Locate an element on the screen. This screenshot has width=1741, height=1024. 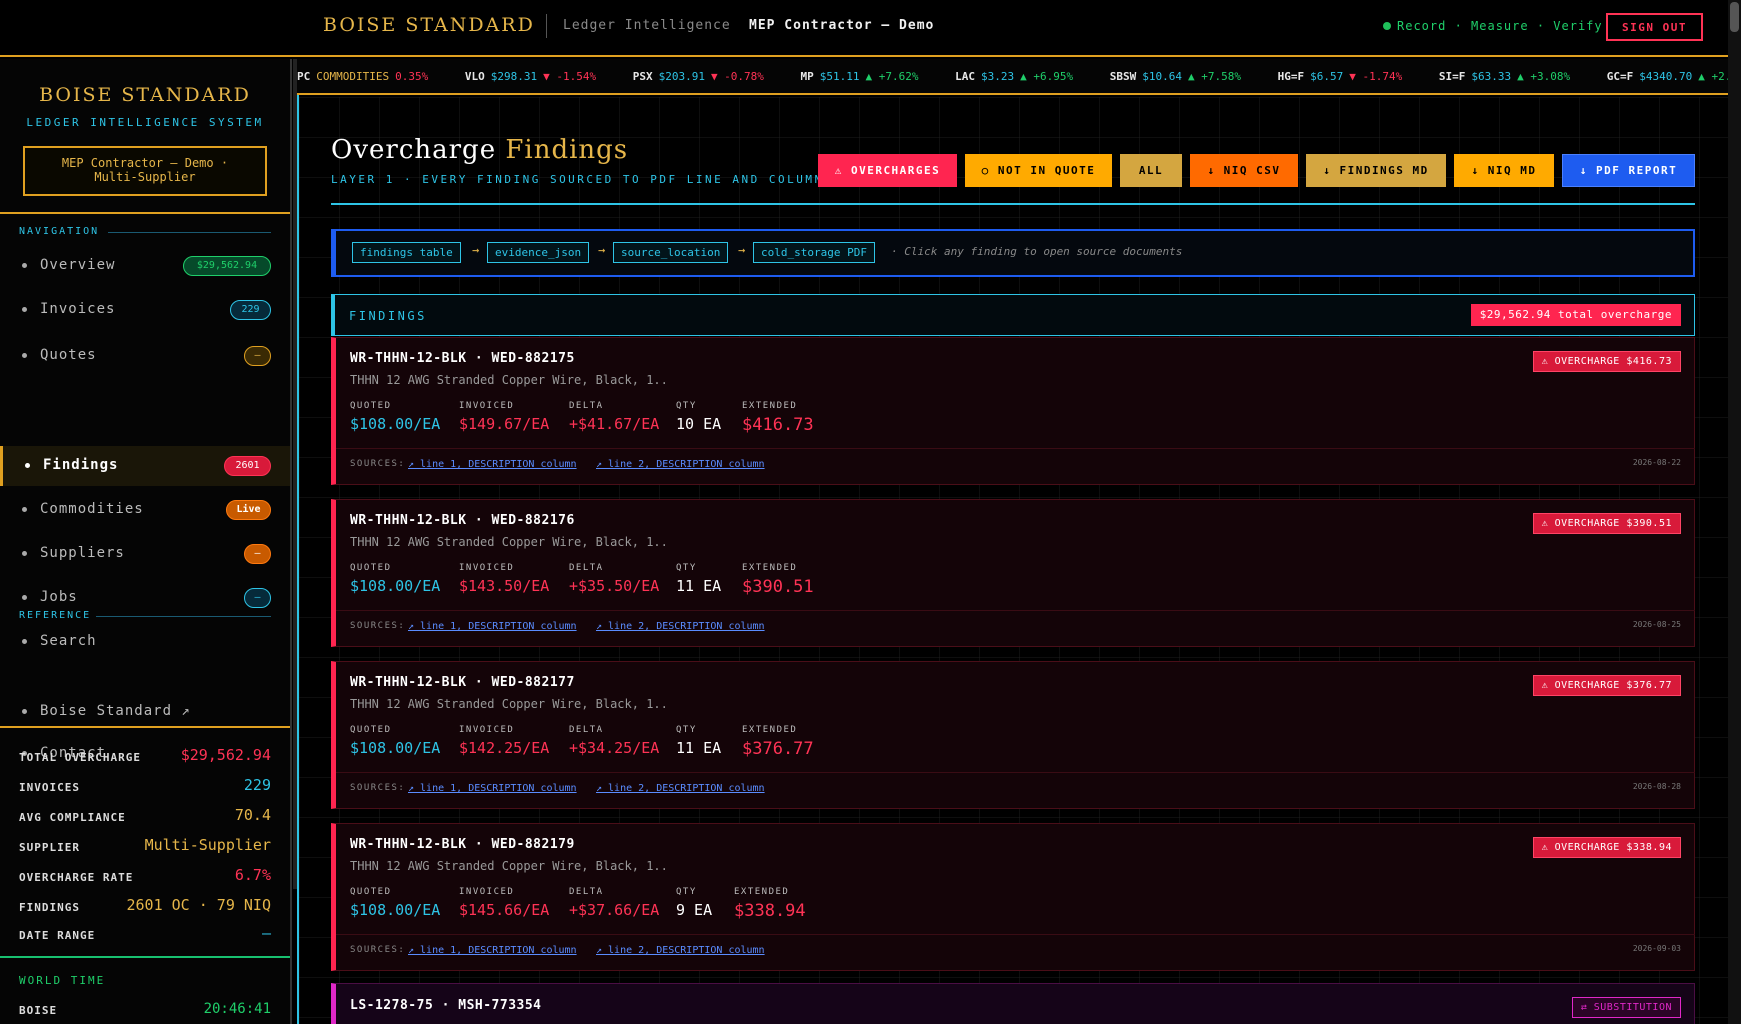
finding-date: 2026-08-22 is located at coordinates (1656, 462).